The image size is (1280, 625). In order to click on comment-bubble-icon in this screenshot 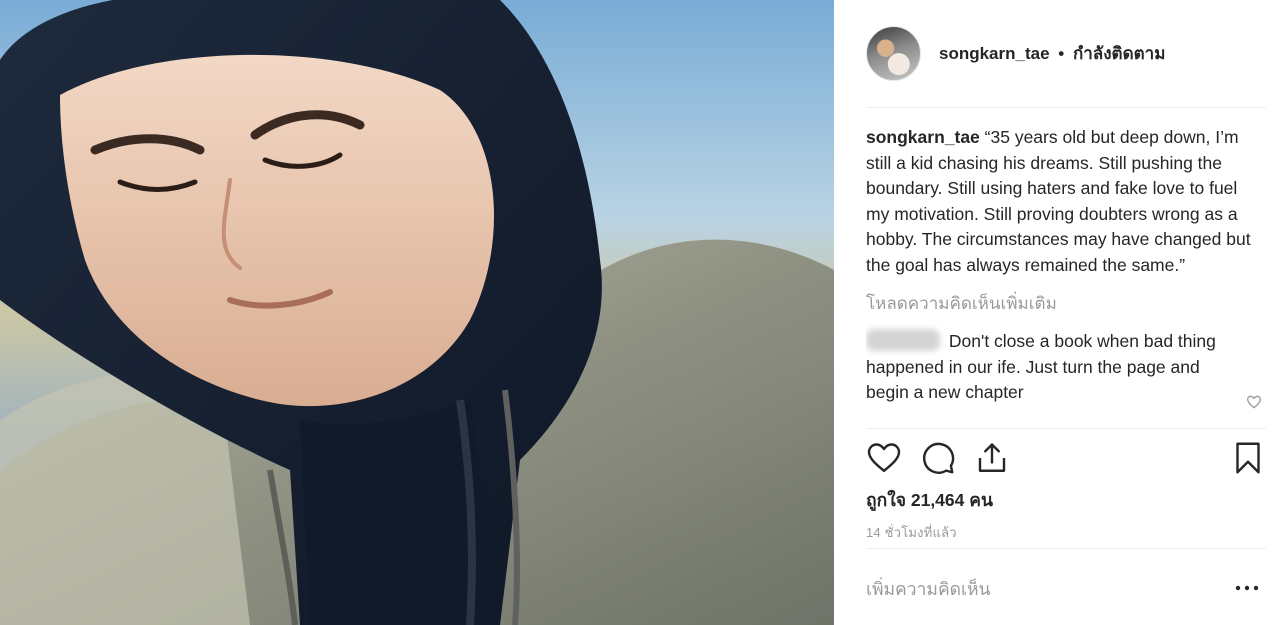, I will do `click(938, 458)`.